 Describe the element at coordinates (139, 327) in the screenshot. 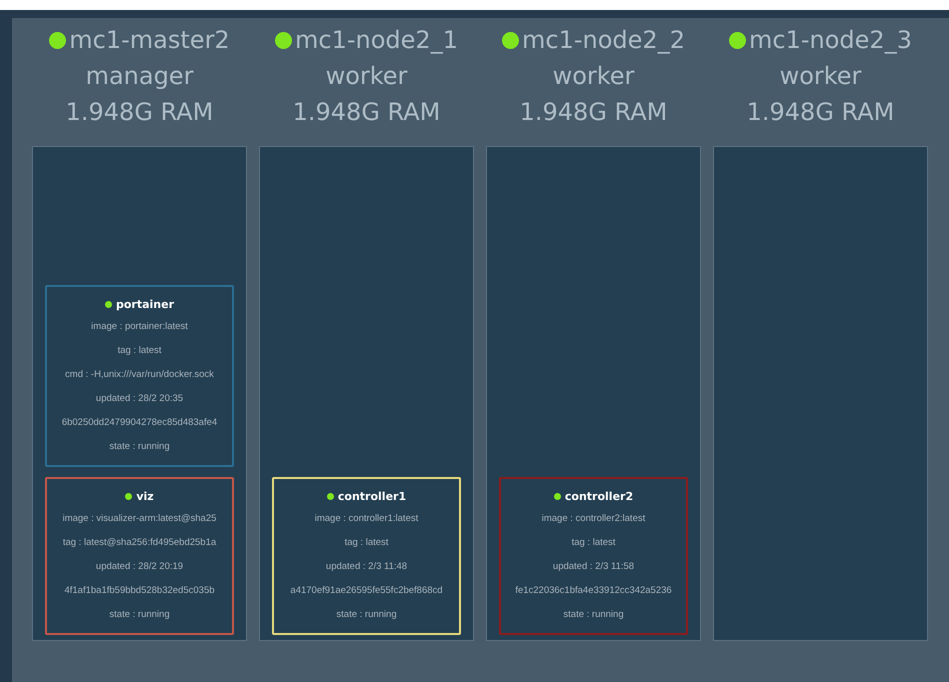

I see `service-detail: image : portainer:latest` at that location.